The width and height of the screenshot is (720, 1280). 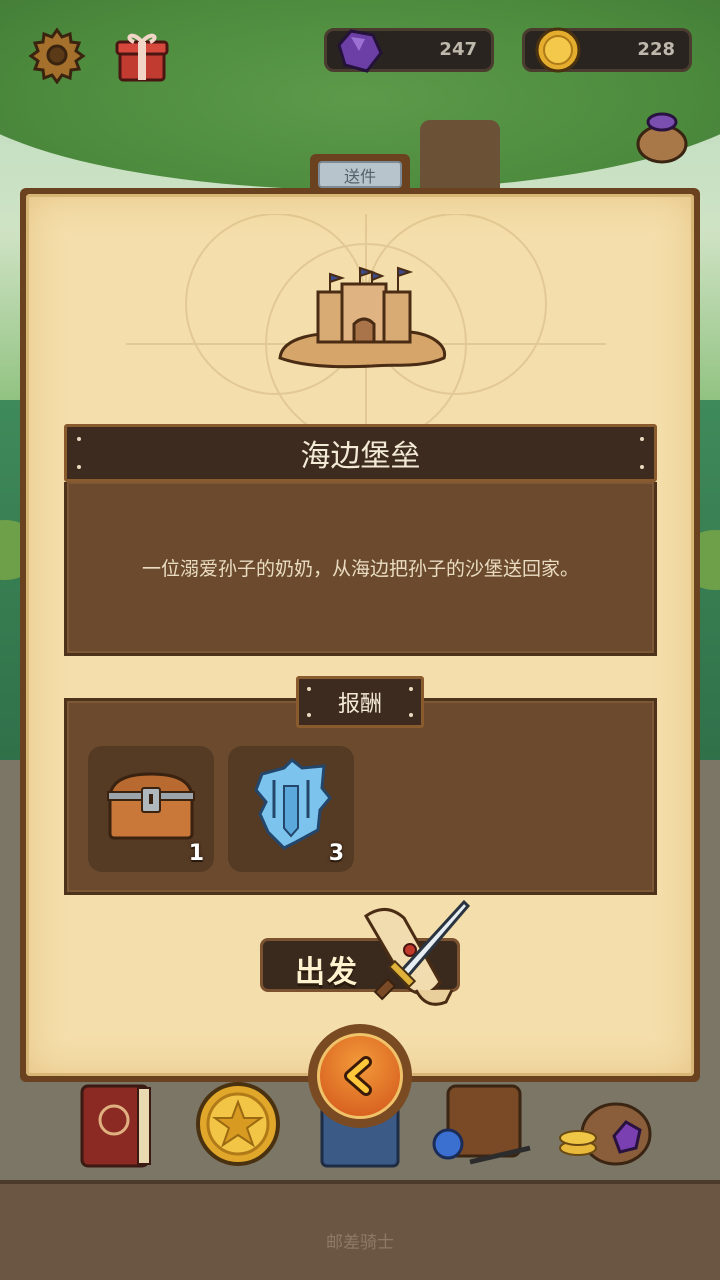 What do you see at coordinates (336, 853) in the screenshot?
I see `reward-quantity: 3` at bounding box center [336, 853].